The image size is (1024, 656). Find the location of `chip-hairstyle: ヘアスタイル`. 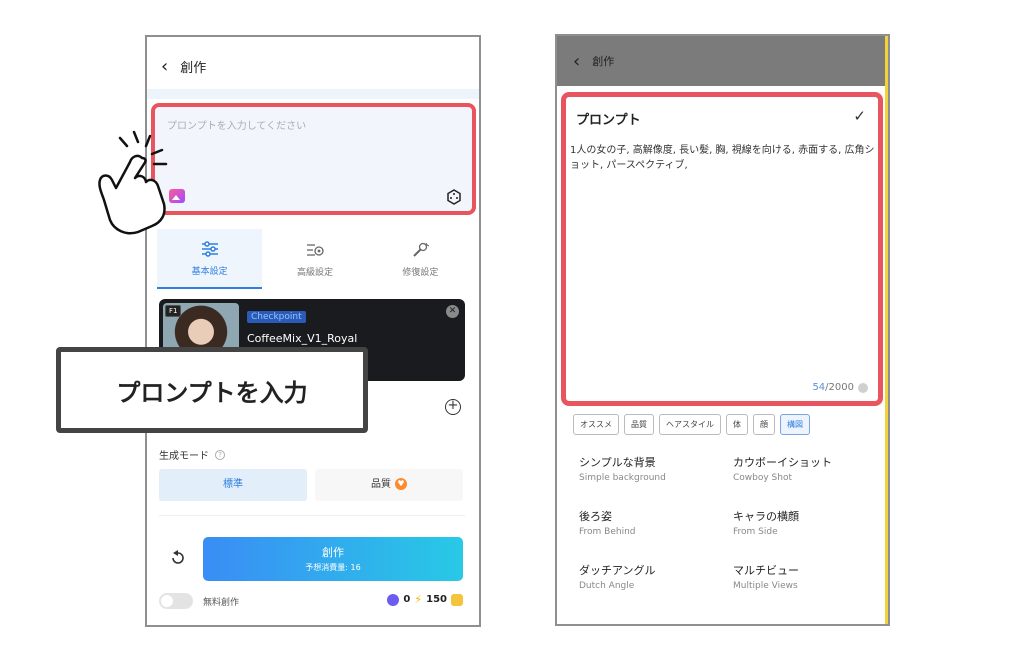

chip-hairstyle: ヘアスタイル is located at coordinates (690, 424).